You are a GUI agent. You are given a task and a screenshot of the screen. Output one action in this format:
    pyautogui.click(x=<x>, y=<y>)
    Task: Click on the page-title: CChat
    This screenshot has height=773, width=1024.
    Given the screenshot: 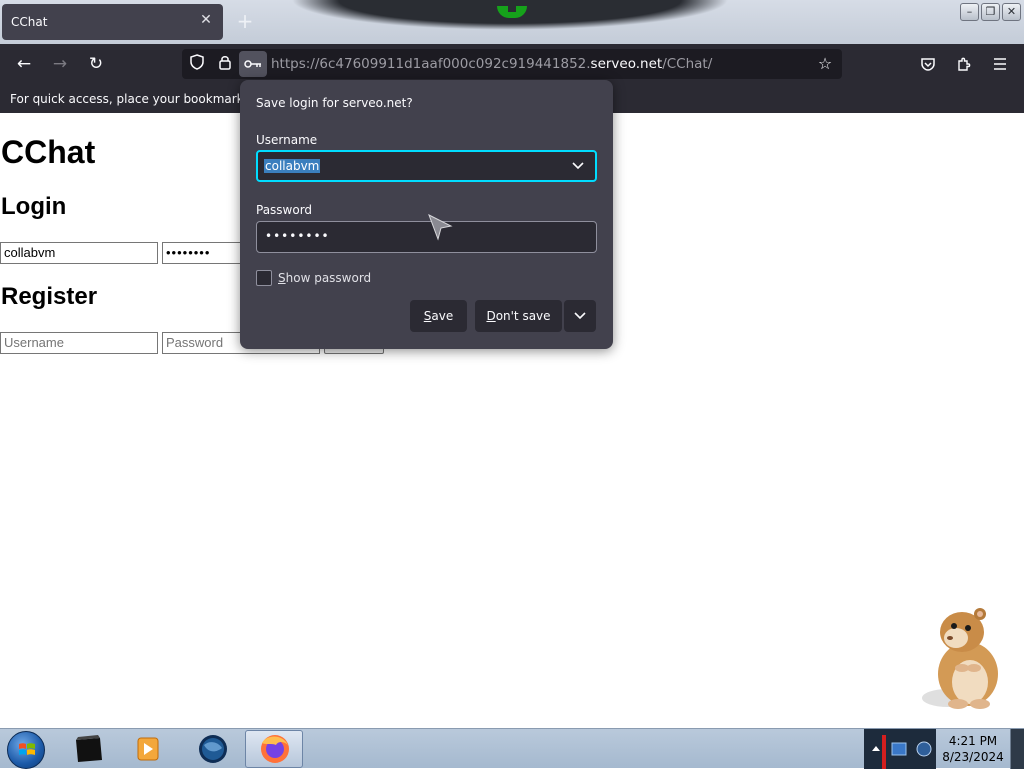 What is the action you would take?
    pyautogui.click(x=48, y=152)
    